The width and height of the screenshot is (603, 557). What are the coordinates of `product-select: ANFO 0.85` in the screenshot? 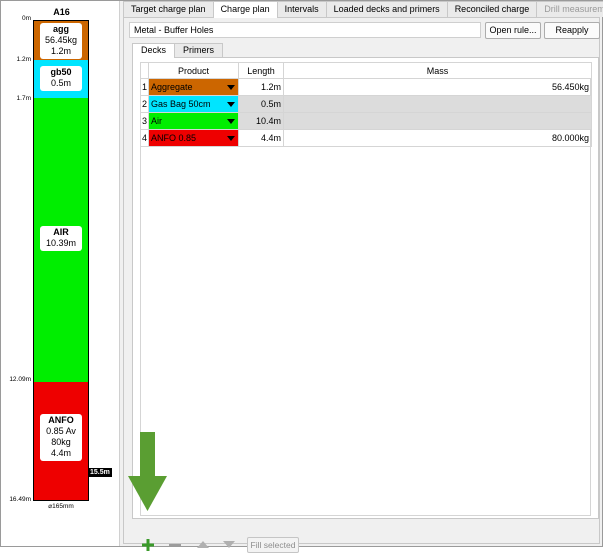 It's located at (193, 138).